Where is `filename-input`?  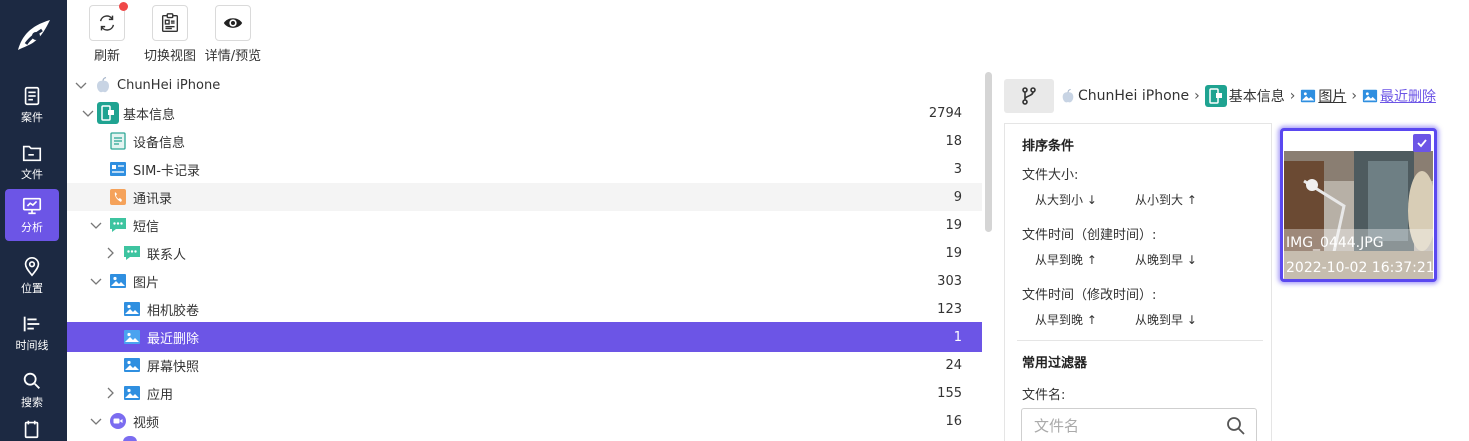
filename-input is located at coordinates (1117, 425).